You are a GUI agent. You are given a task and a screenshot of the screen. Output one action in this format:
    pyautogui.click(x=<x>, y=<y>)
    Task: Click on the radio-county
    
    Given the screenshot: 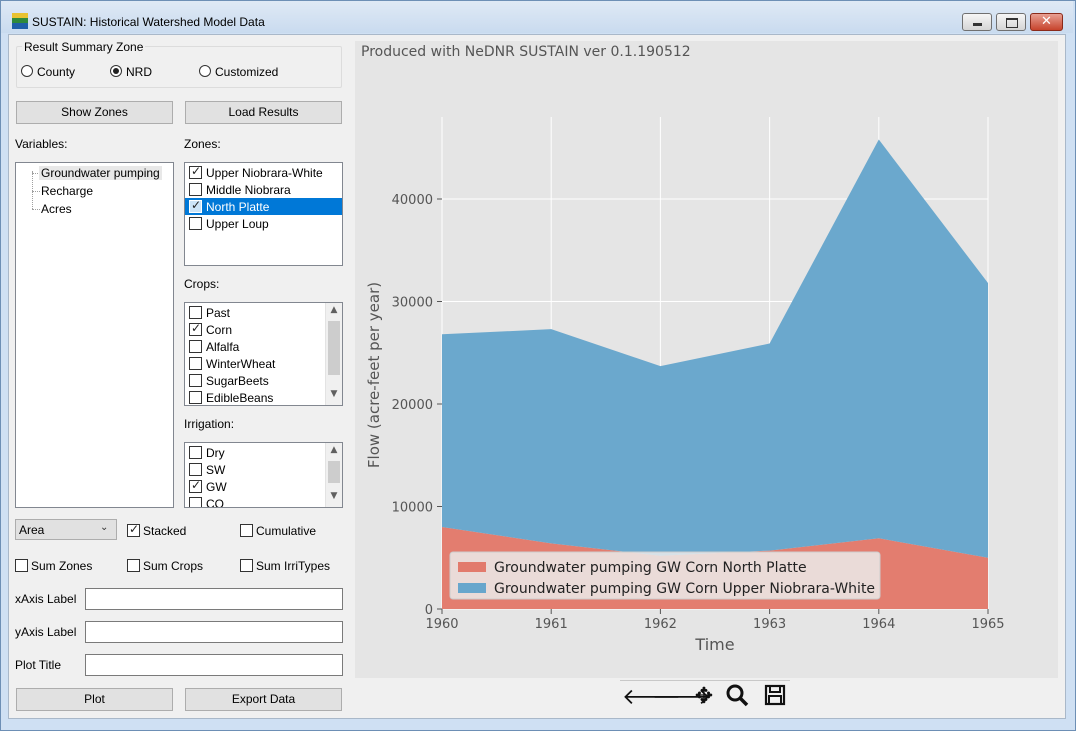 What is the action you would take?
    pyautogui.click(x=27, y=71)
    